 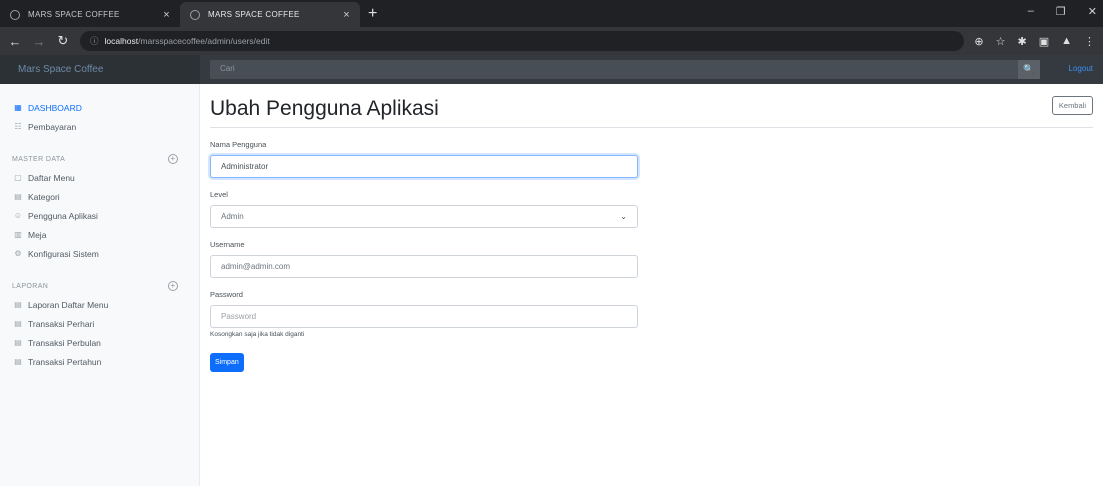 I want to click on info-icon: ⓘ, so click(x=94, y=41).